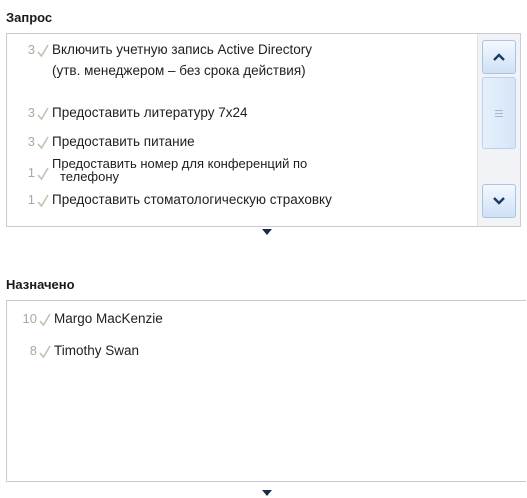 The width and height of the screenshot is (527, 498). What do you see at coordinates (29, 17) in the screenshot?
I see `request-section-title: Запрос` at bounding box center [29, 17].